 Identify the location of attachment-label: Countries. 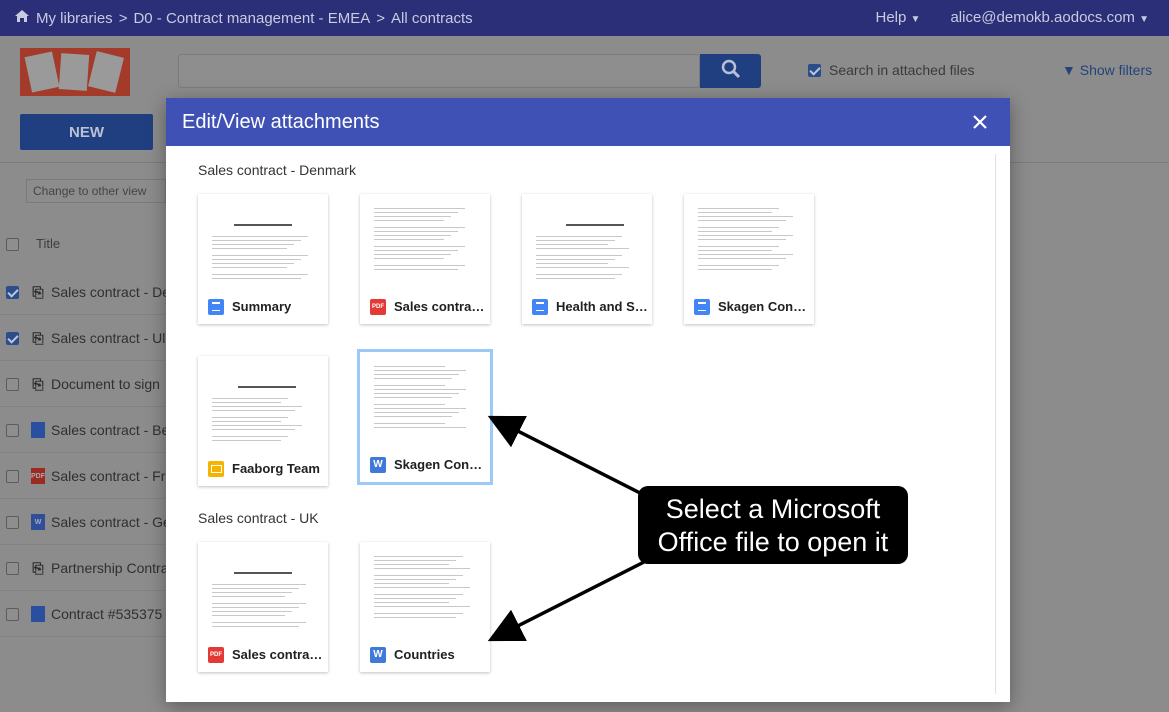
(424, 654).